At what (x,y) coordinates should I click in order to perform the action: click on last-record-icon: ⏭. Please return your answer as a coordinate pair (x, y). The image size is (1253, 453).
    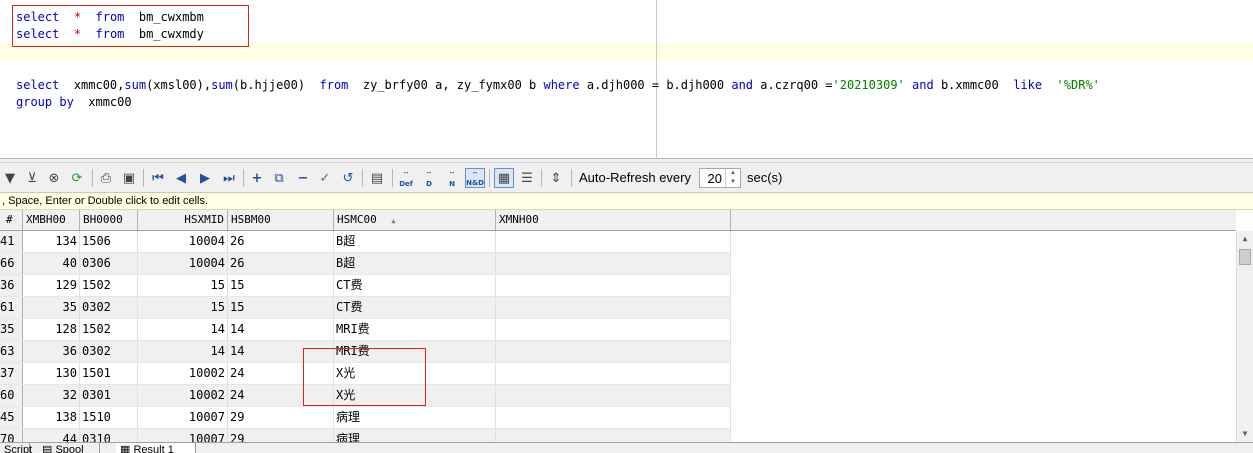
    Looking at the image, I should click on (229, 178).